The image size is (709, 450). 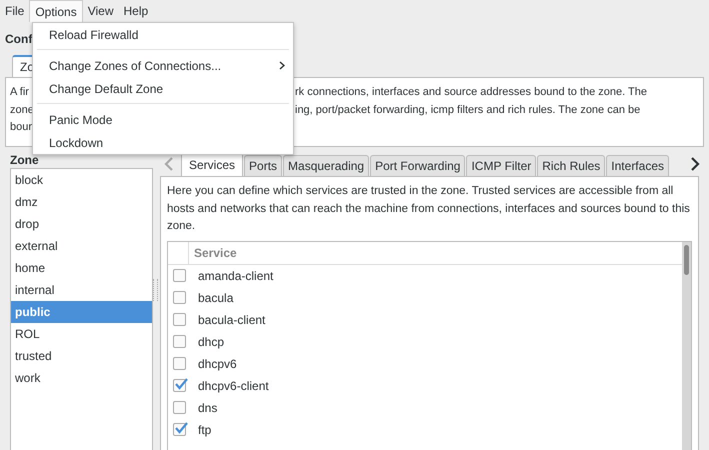 What do you see at coordinates (163, 142) in the screenshot?
I see `menu-item: Lockdown` at bounding box center [163, 142].